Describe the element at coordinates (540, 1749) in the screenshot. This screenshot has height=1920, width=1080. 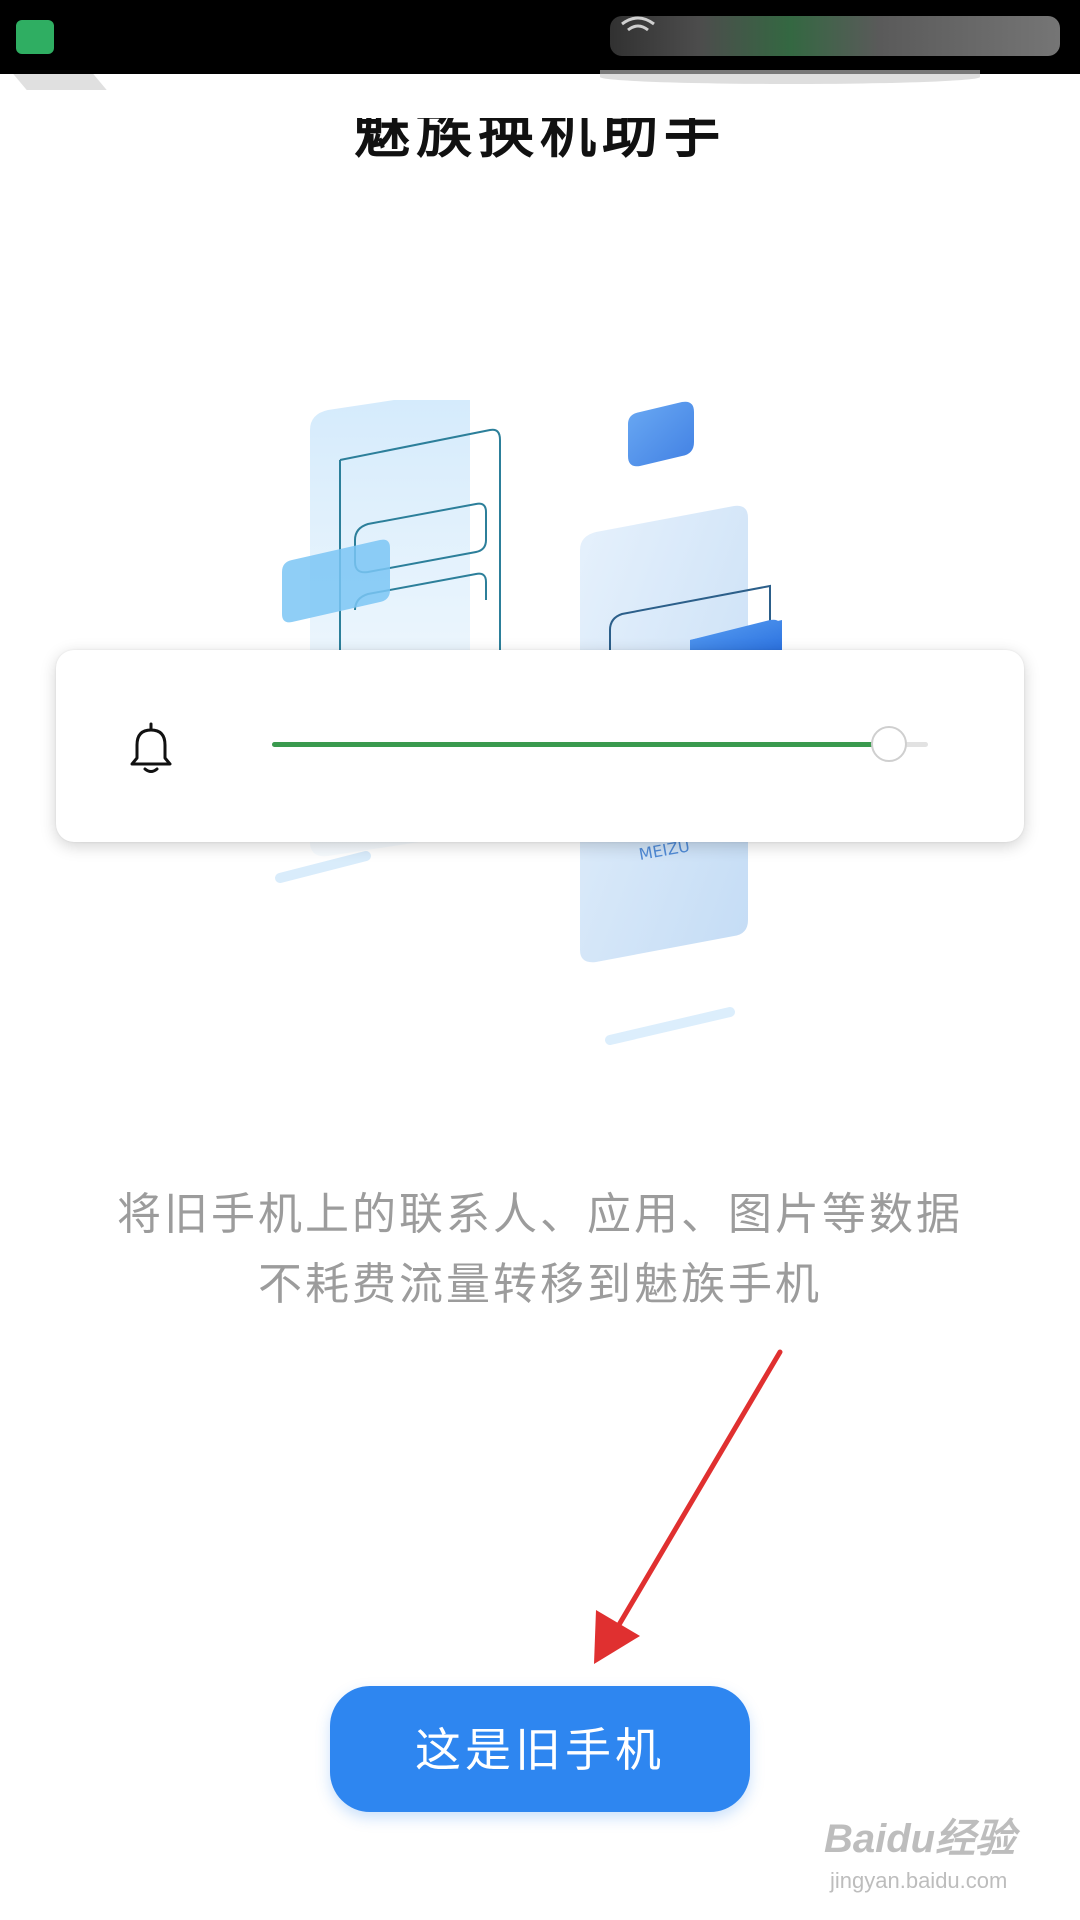
I see `this-is-old-phone-button: 这是旧手机` at that location.